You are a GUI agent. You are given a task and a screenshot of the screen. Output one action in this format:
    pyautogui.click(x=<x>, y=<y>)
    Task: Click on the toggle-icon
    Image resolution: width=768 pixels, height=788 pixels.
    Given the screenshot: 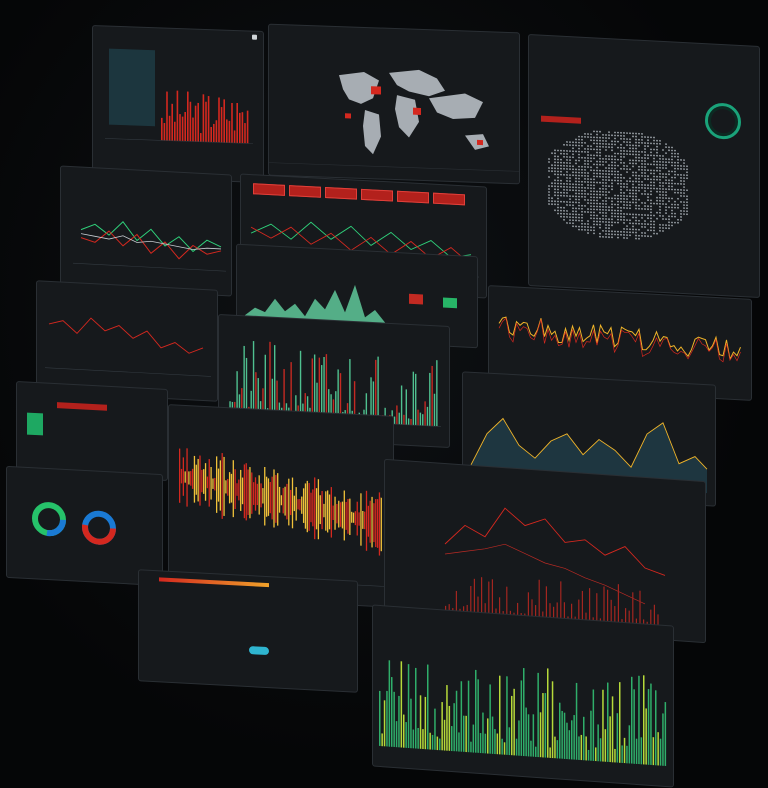 What is the action you would take?
    pyautogui.click(x=259, y=651)
    